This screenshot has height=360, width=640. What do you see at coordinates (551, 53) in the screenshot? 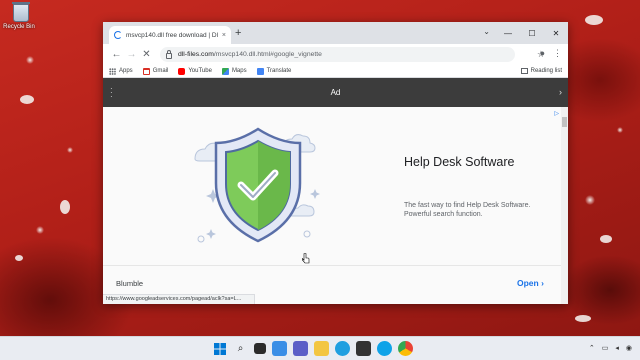
I see `toolbar-actions: ● ⋮` at bounding box center [551, 53].